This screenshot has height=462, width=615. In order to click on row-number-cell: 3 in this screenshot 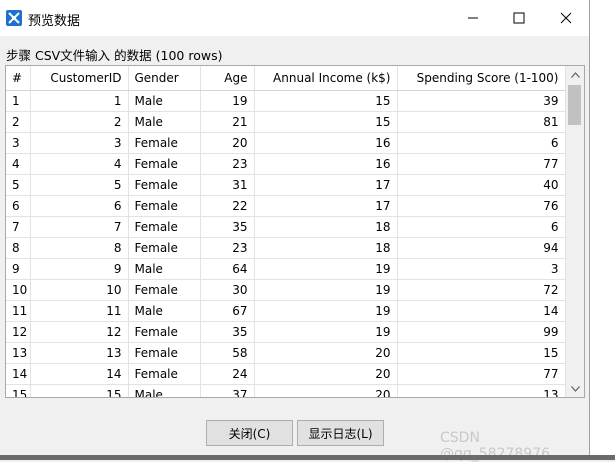, I will do `click(18, 143)`.